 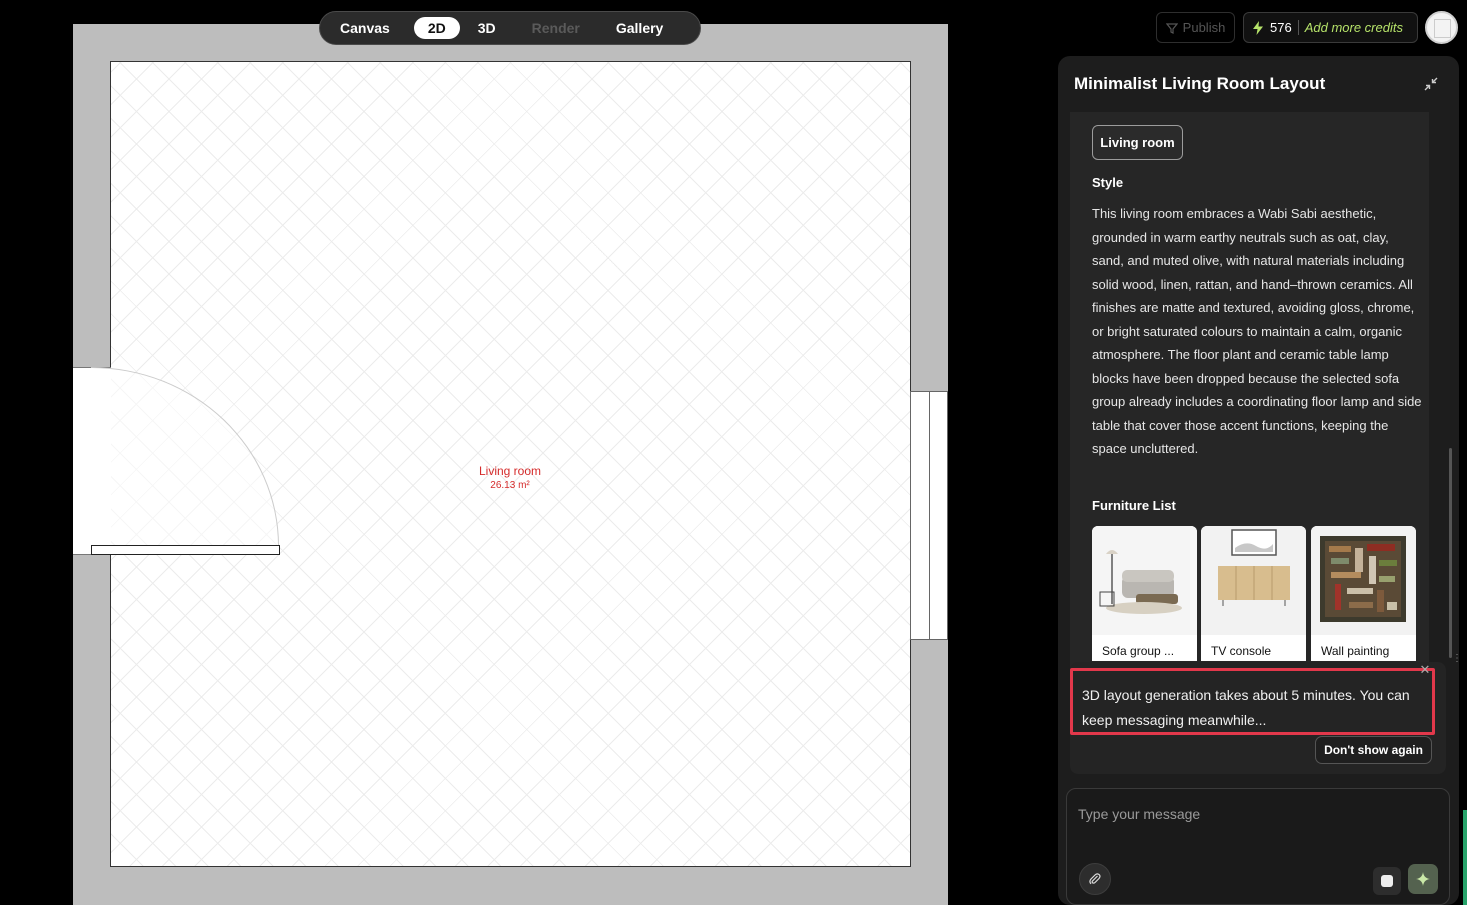 I want to click on tab-2d: 2D, so click(x=436, y=28).